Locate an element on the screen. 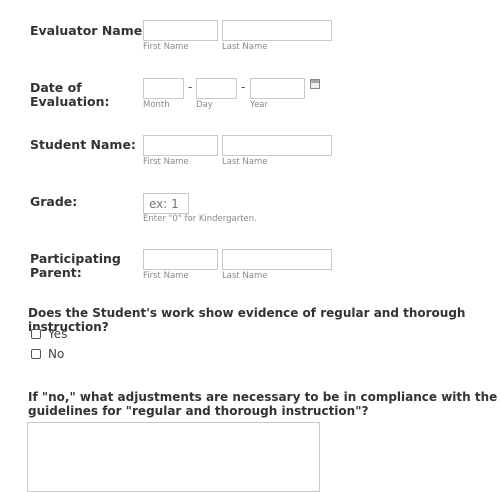 Image resolution: width=500 pixels, height=492 pixels. evaluator-first-name-input is located at coordinates (180, 30).